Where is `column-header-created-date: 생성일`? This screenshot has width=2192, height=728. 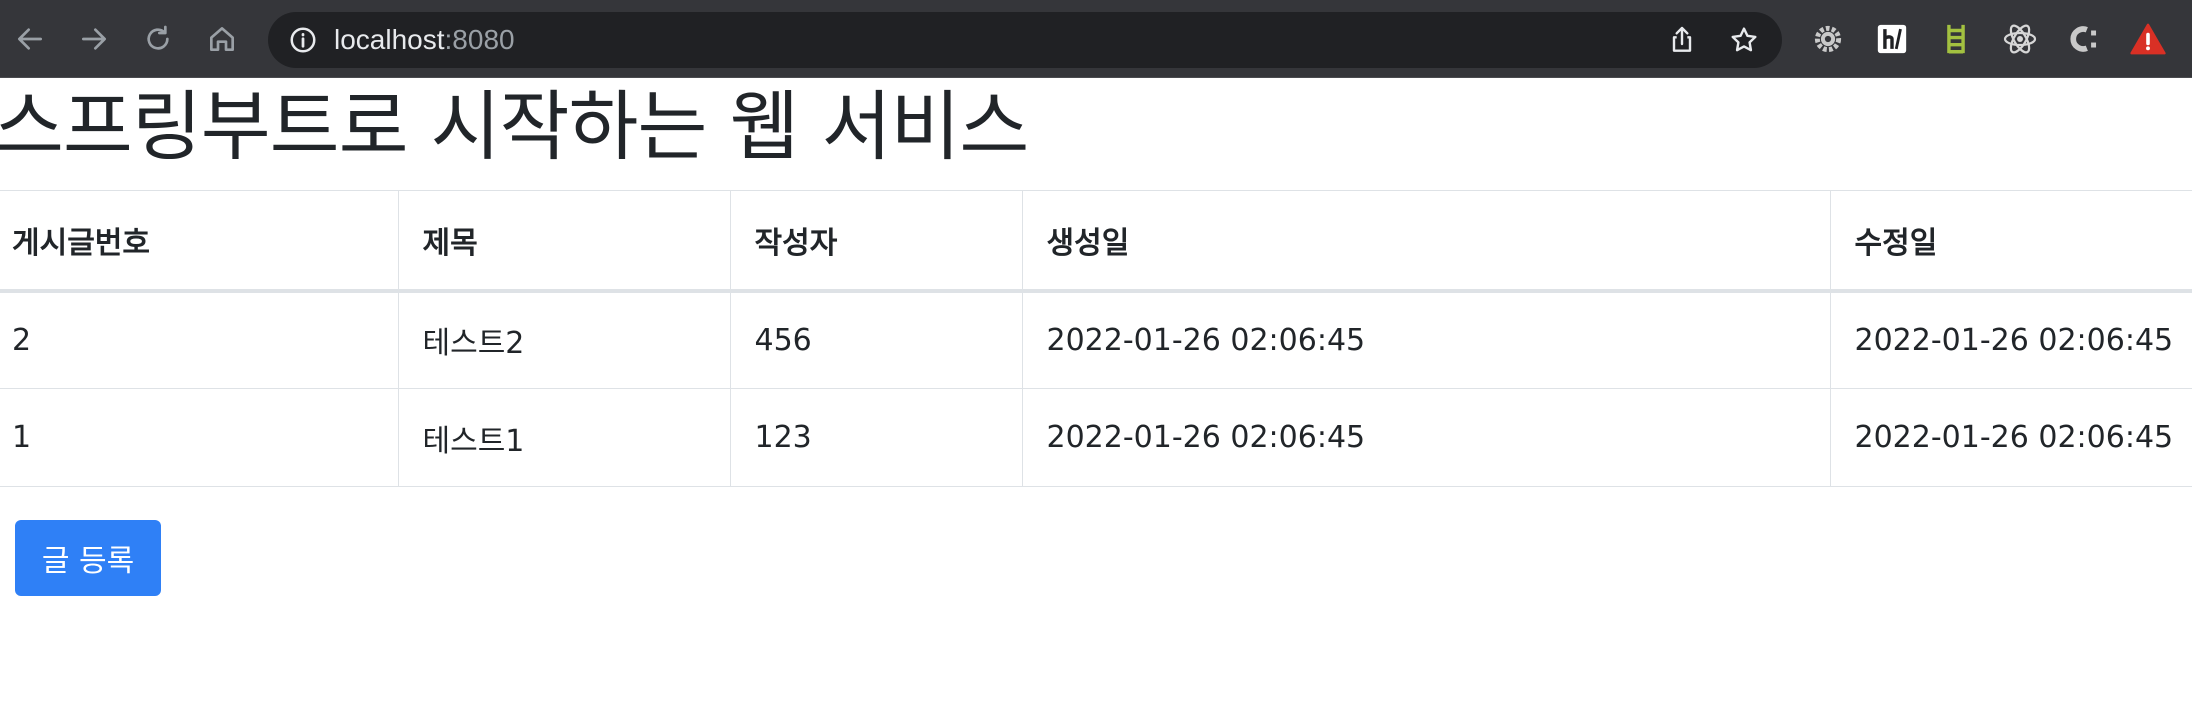 column-header-created-date: 생성일 is located at coordinates (1426, 241).